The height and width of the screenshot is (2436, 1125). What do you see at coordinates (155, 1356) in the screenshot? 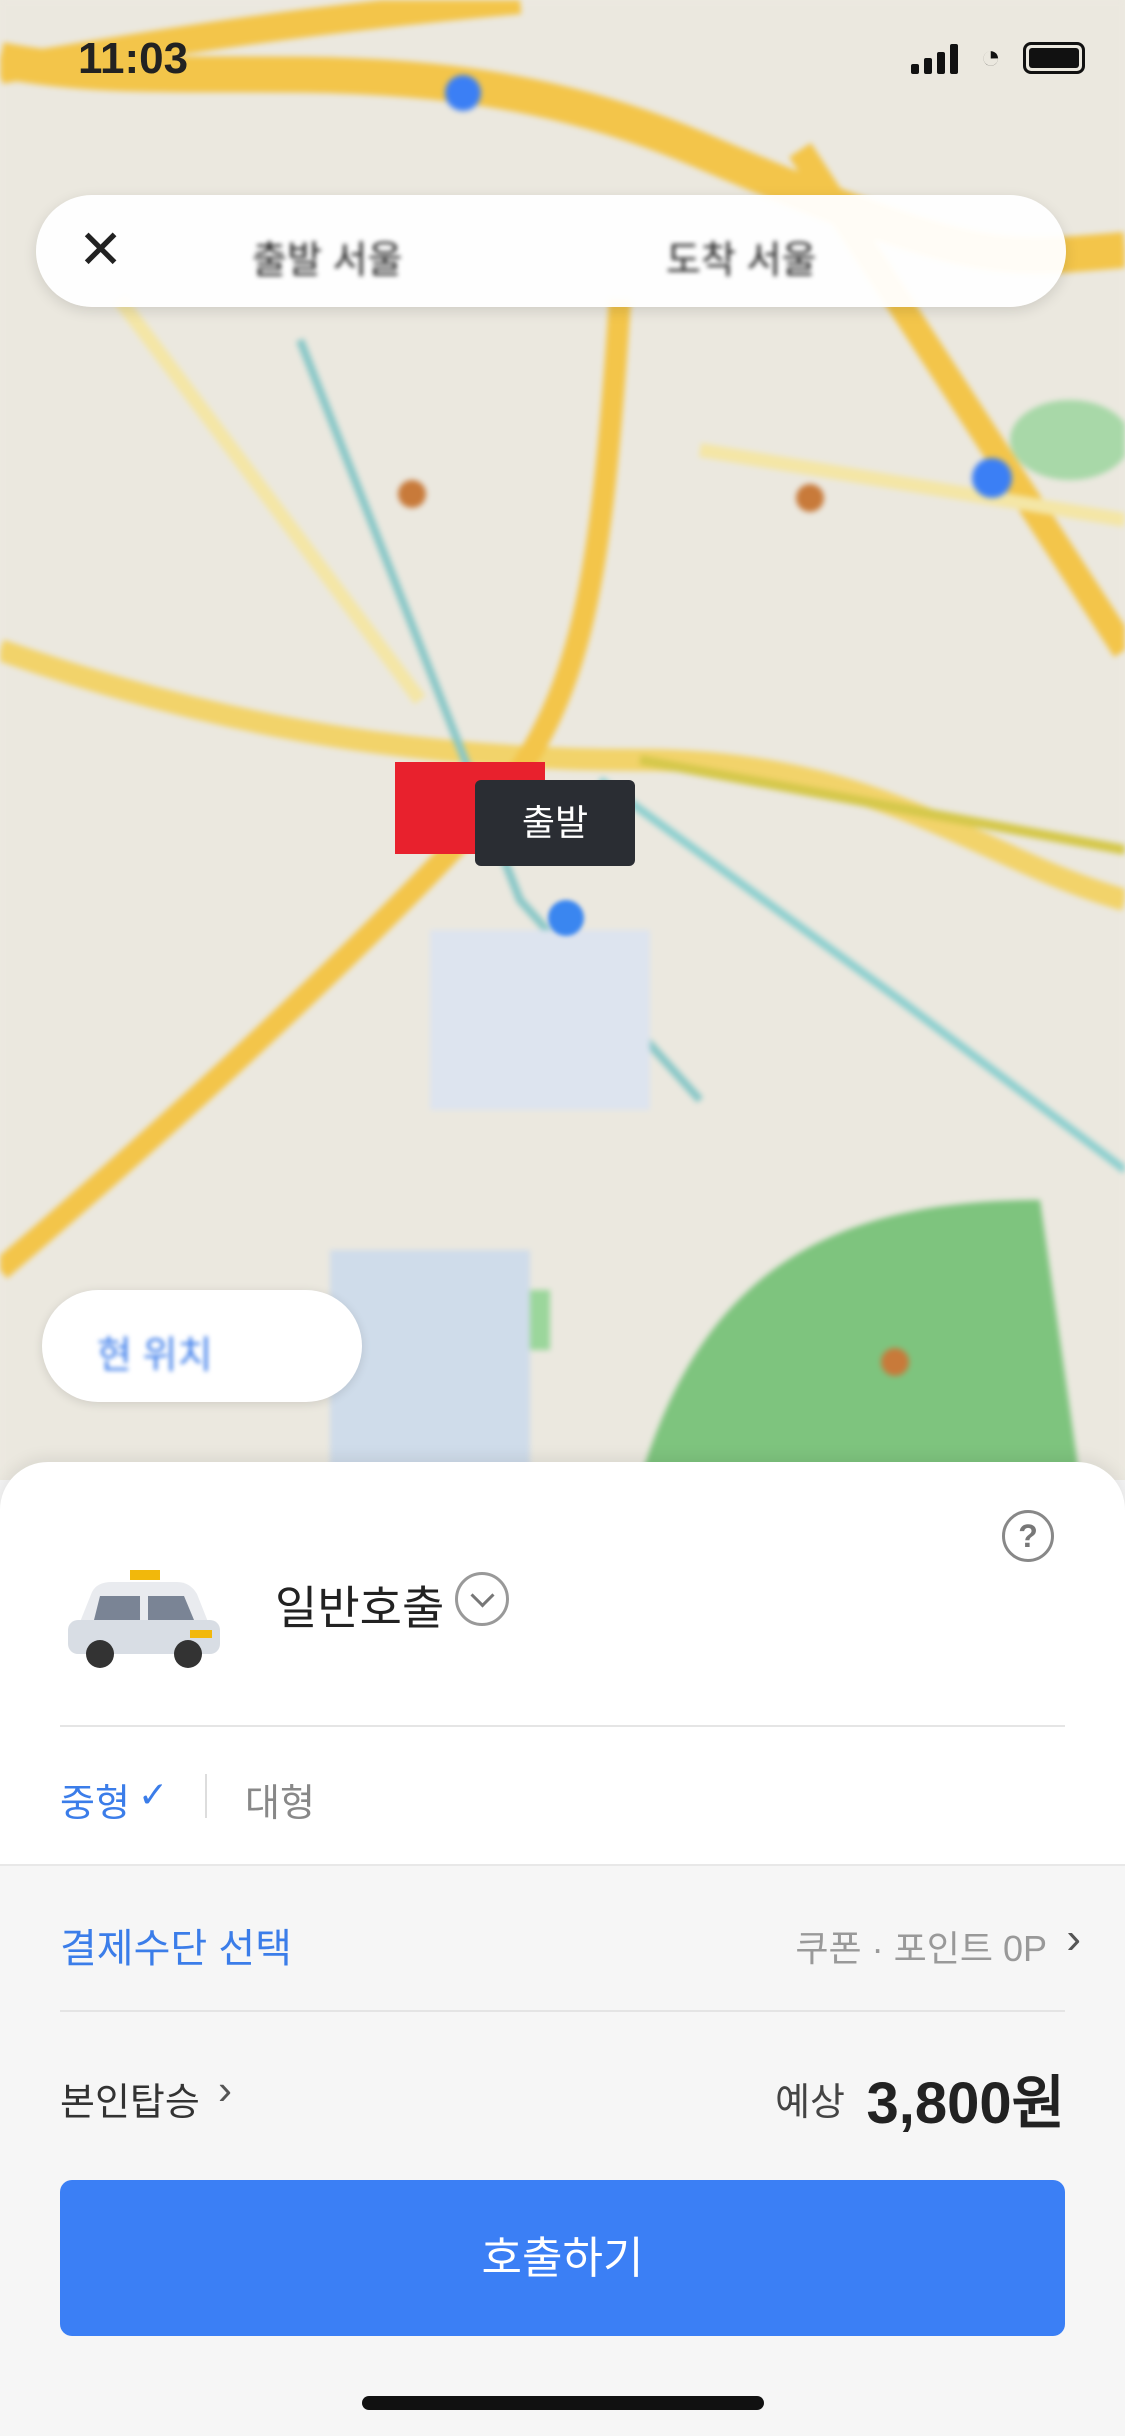
I see `current-location-label: 현 위치` at bounding box center [155, 1356].